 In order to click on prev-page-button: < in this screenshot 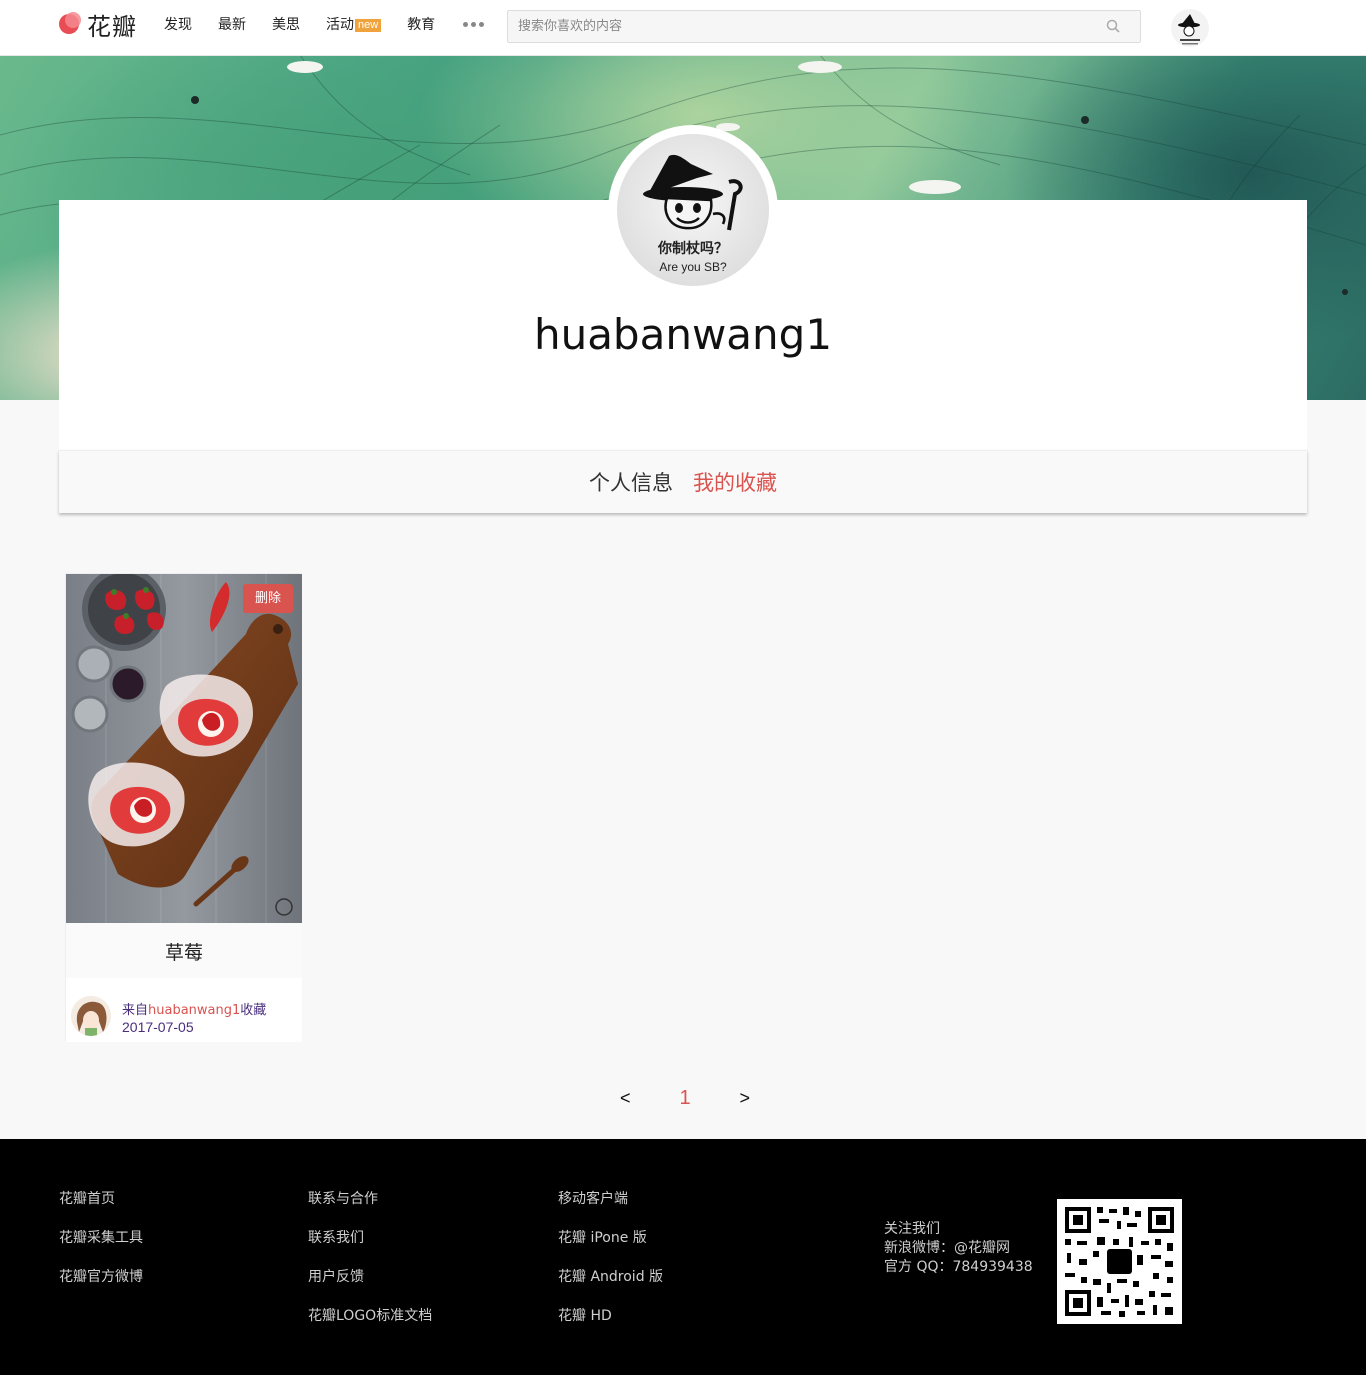, I will do `click(625, 1098)`.